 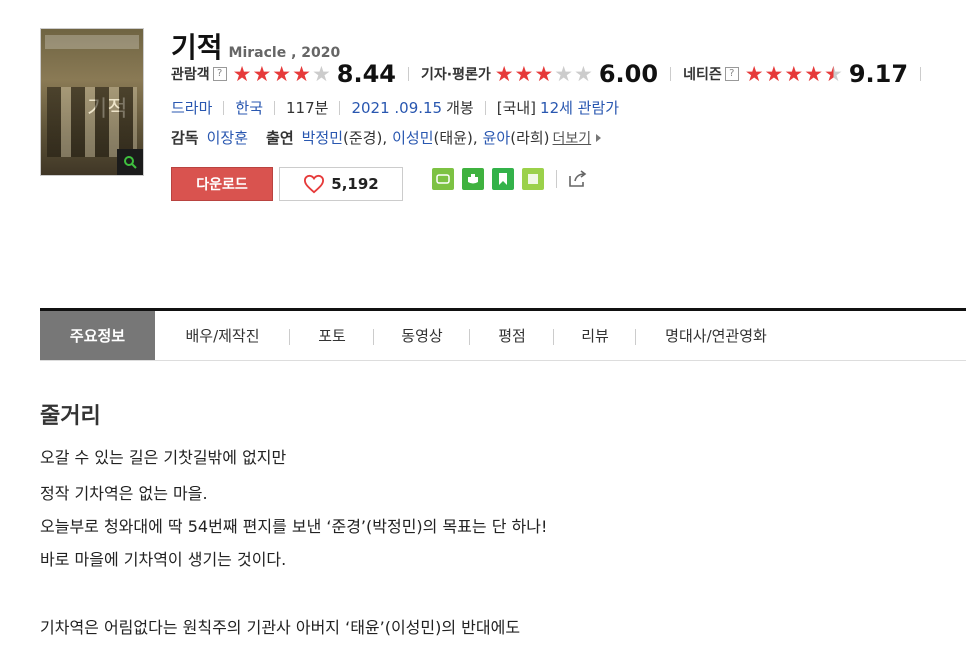 What do you see at coordinates (878, 74) in the screenshot?
I see `netizen-score: 9.17` at bounding box center [878, 74].